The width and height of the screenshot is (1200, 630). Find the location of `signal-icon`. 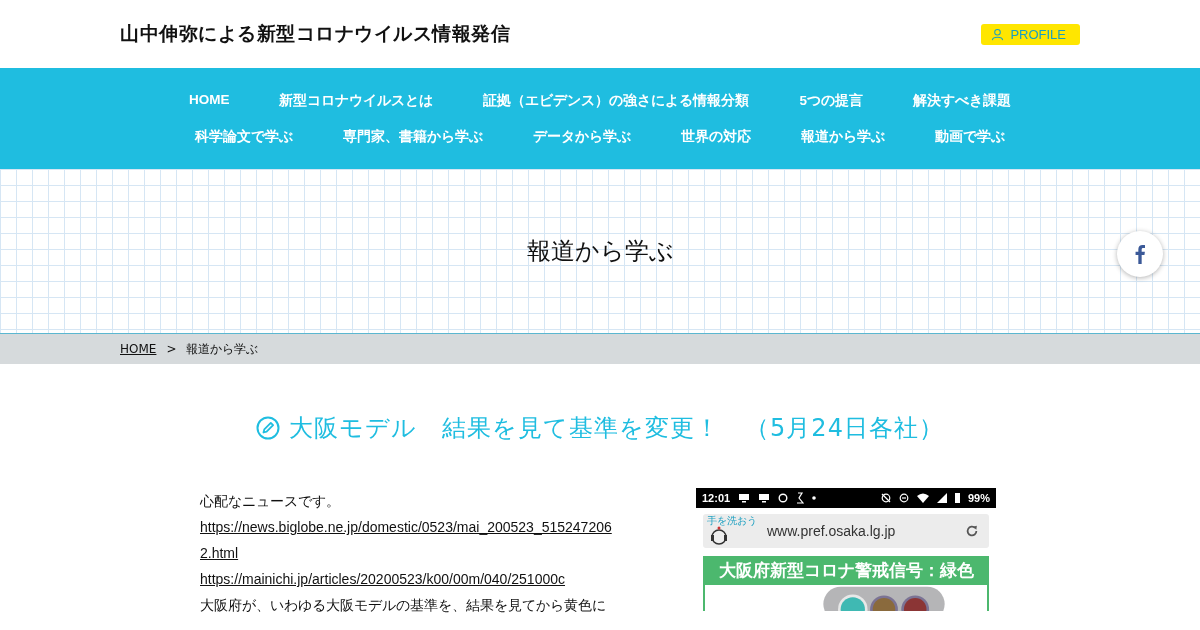

signal-icon is located at coordinates (941, 498).